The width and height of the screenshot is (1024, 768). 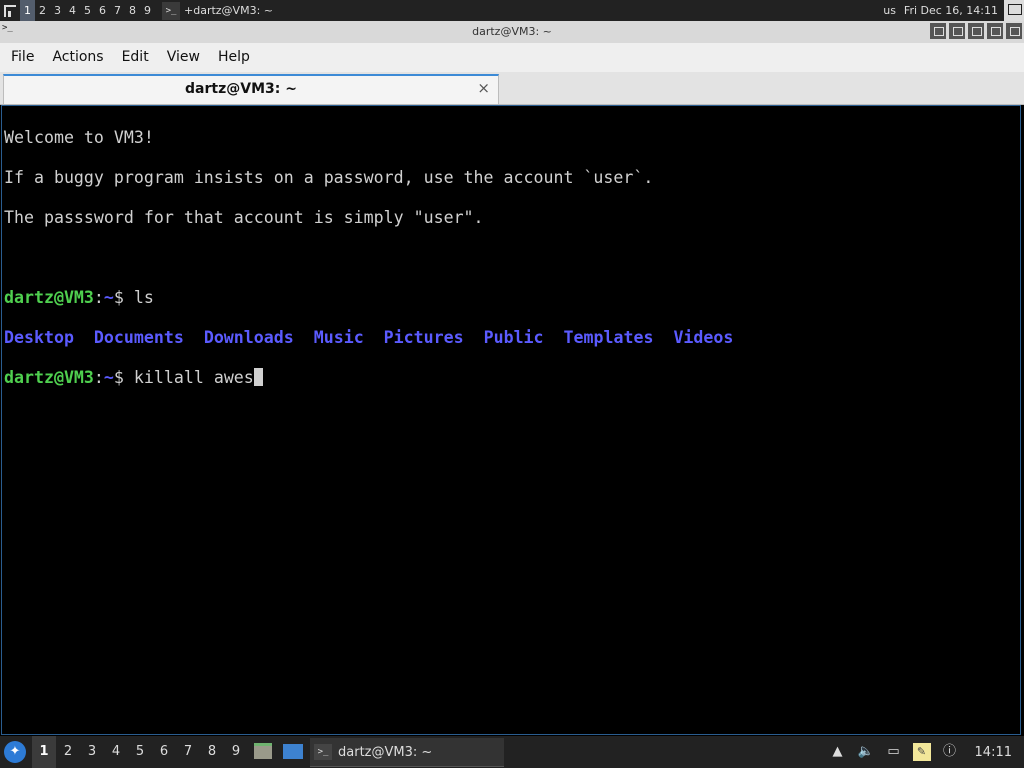 I want to click on window-title: dartz@VM3: ~, so click(x=512, y=31).